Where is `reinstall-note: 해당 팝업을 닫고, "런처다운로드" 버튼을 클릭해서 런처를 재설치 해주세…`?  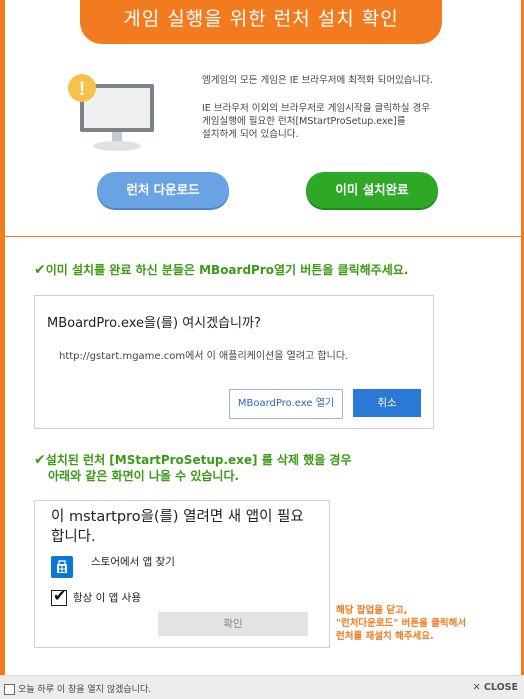 reinstall-note: 해당 팝업을 닫고, "런처다운로드" 버튼을 클릭해서 런처를 재설치 해주세… is located at coordinates (401, 623).